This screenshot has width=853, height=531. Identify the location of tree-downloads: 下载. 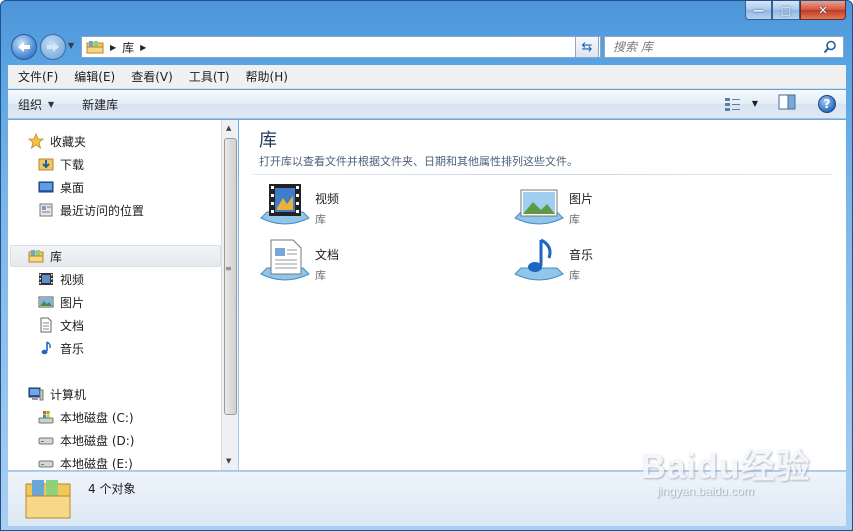
(61, 164).